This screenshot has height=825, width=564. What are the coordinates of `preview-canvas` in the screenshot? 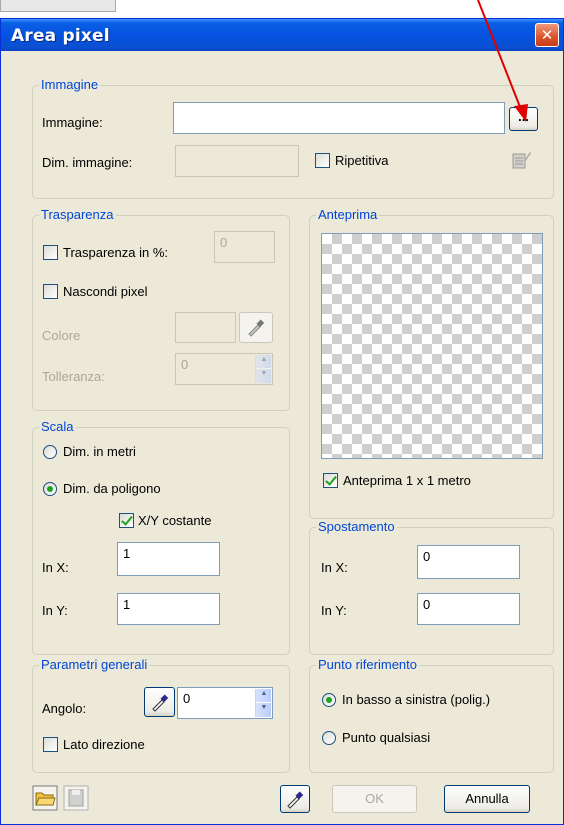 It's located at (432, 346).